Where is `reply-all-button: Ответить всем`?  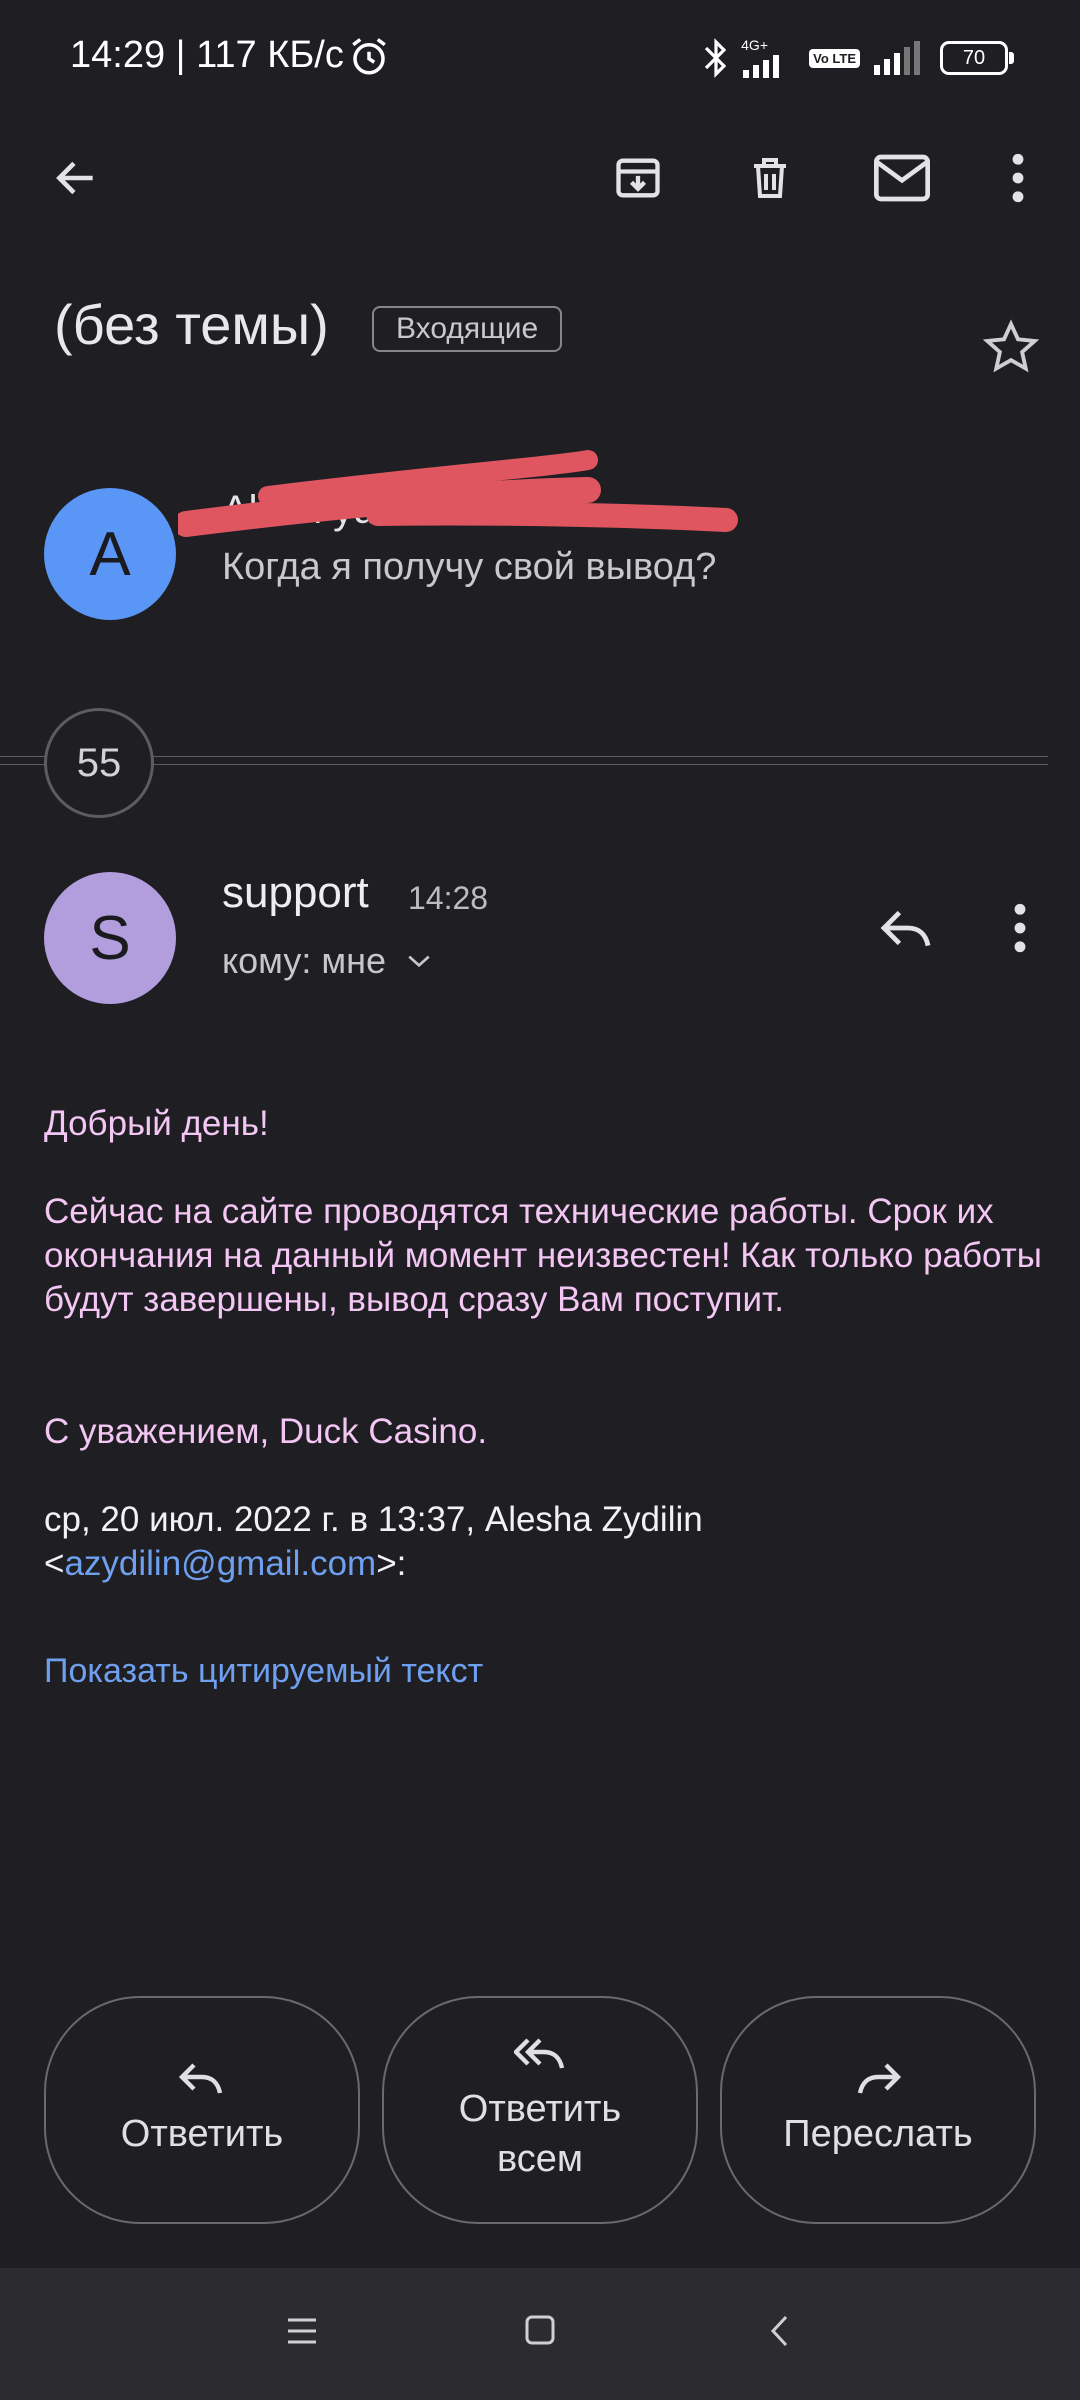
reply-all-button: Ответить всем is located at coordinates (540, 2110).